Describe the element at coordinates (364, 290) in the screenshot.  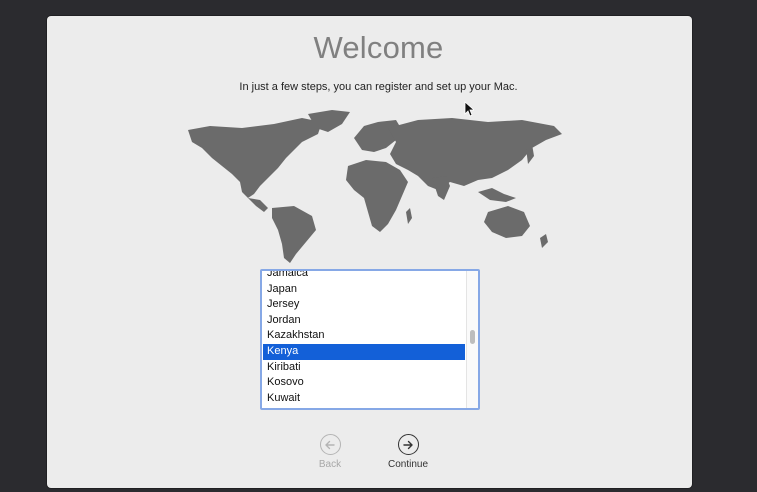
I see `list-item: Japan` at that location.